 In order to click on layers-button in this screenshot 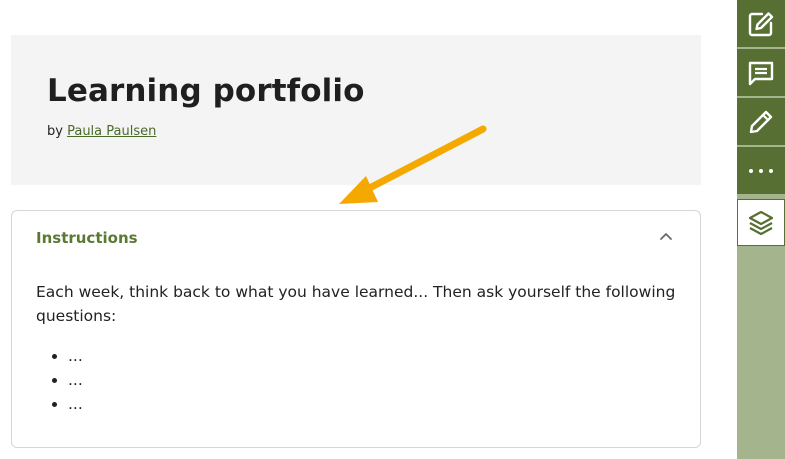, I will do `click(761, 222)`.